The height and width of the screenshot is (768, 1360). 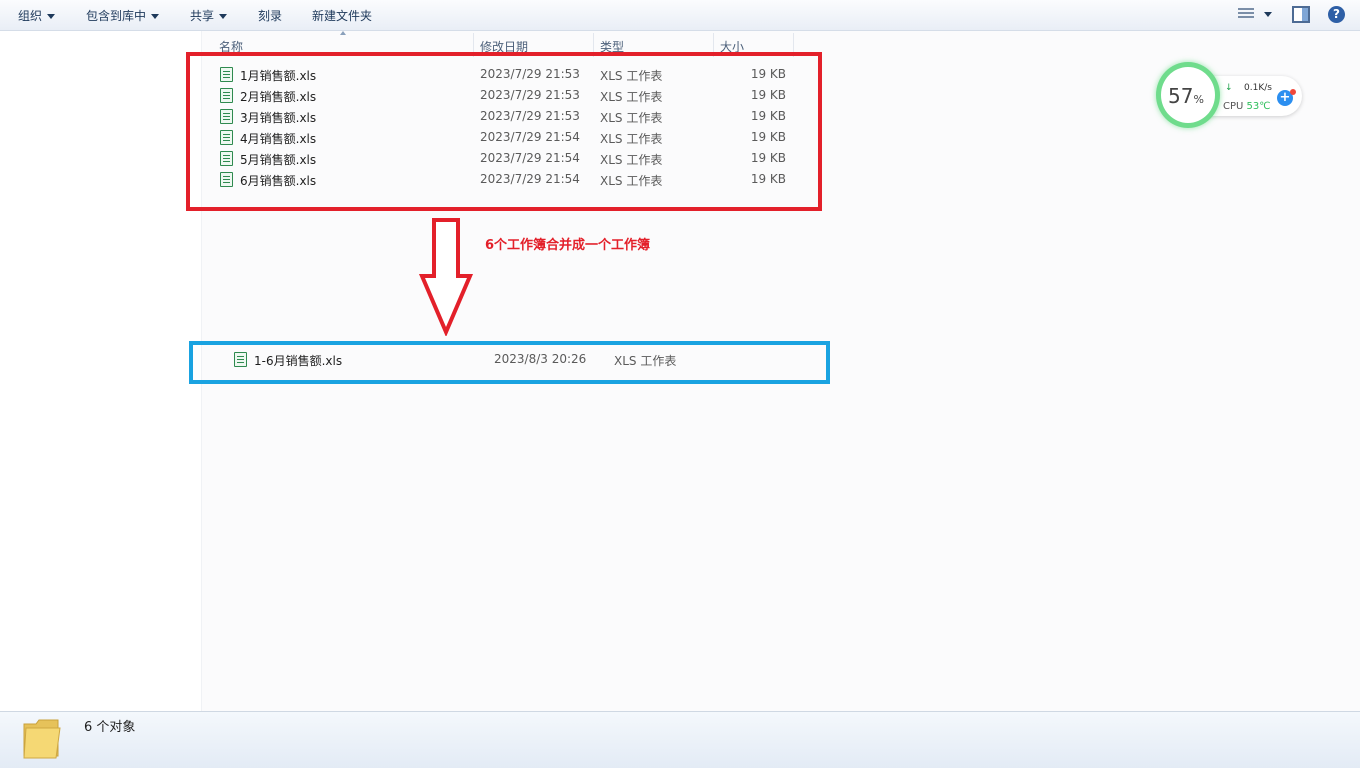 I want to click on system-monitor-widget: 57% ↓ 0.1K/s CPU 53℃ +, so click(x=1231, y=95).